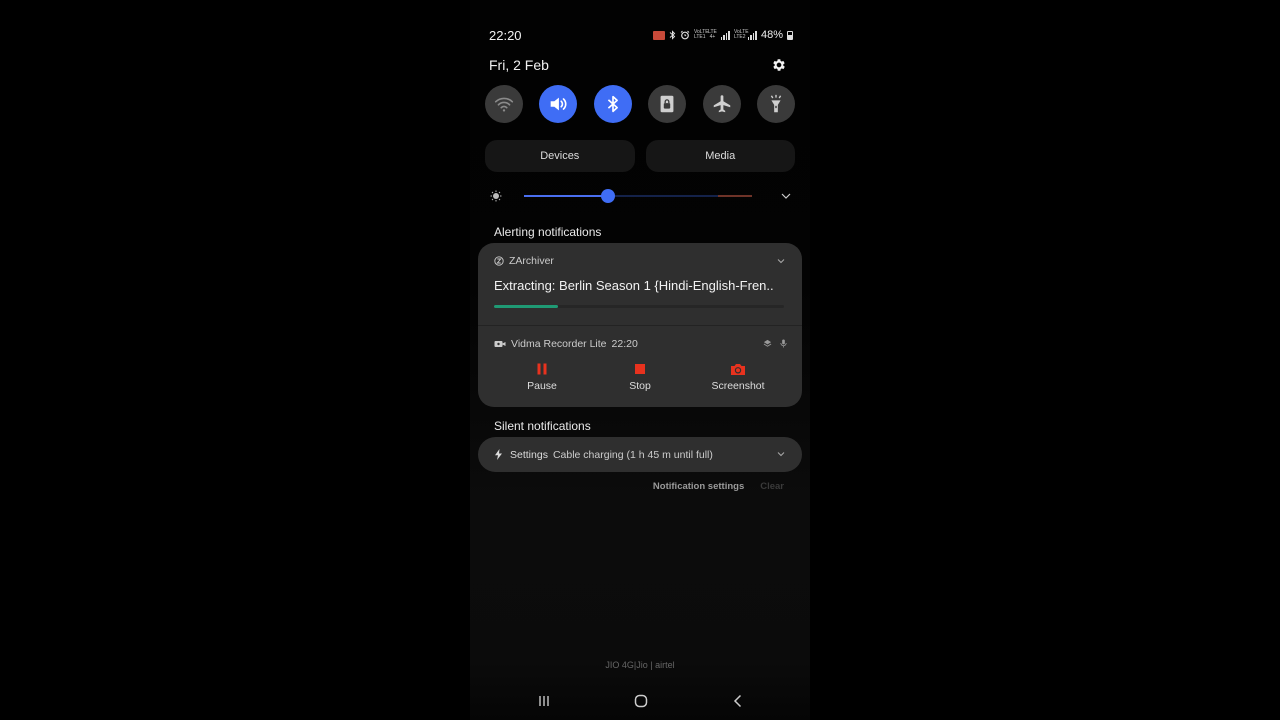 This screenshot has height=720, width=1280. What do you see at coordinates (640, 156) in the screenshot?
I see `device-media-row: Devices Media` at bounding box center [640, 156].